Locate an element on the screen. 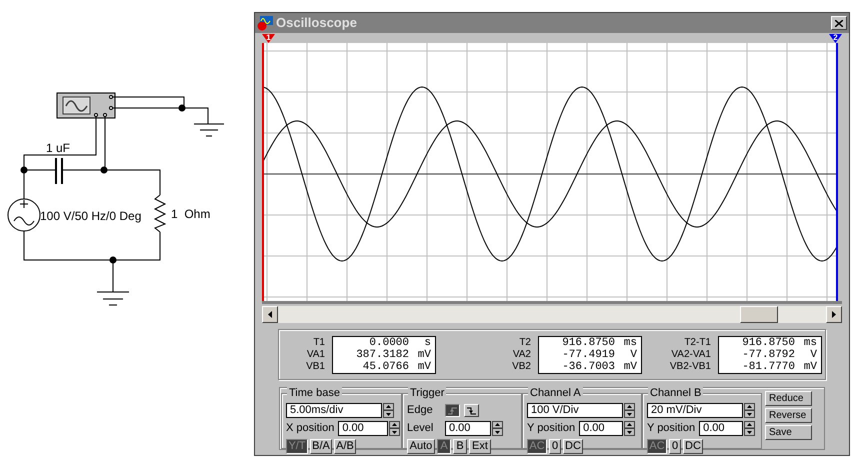 This screenshot has width=860, height=466. input-field: 20 mV/Div is located at coordinates (695, 410).